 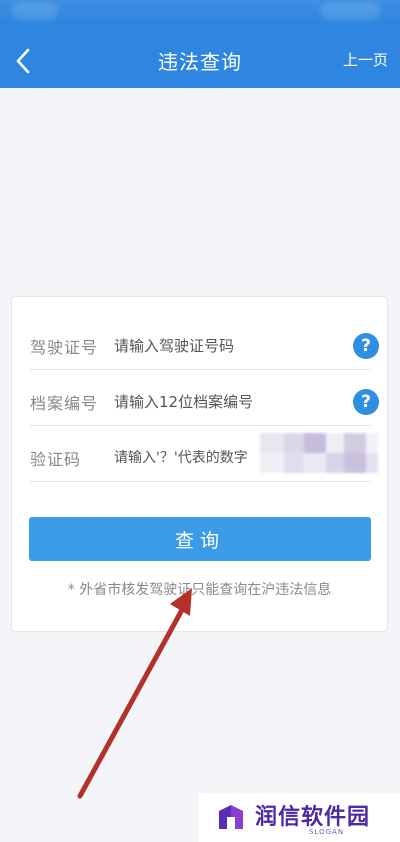 I want to click on license-number-input, so click(x=224, y=346).